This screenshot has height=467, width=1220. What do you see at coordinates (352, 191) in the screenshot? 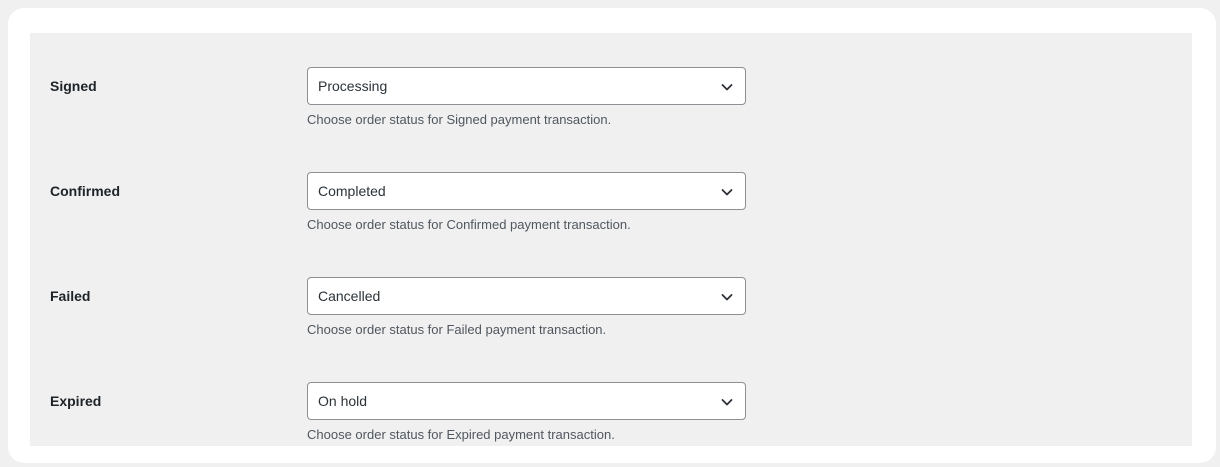
I see `confirmed-selected-value: Completed` at bounding box center [352, 191].